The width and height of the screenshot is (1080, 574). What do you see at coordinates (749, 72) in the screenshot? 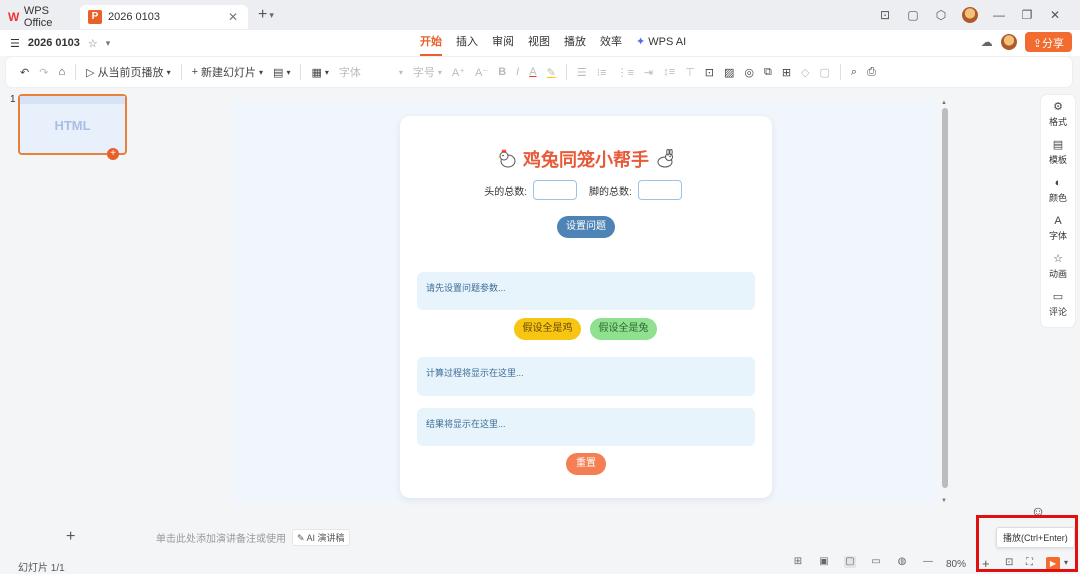
I see `shape-icon: ◎` at bounding box center [749, 72].